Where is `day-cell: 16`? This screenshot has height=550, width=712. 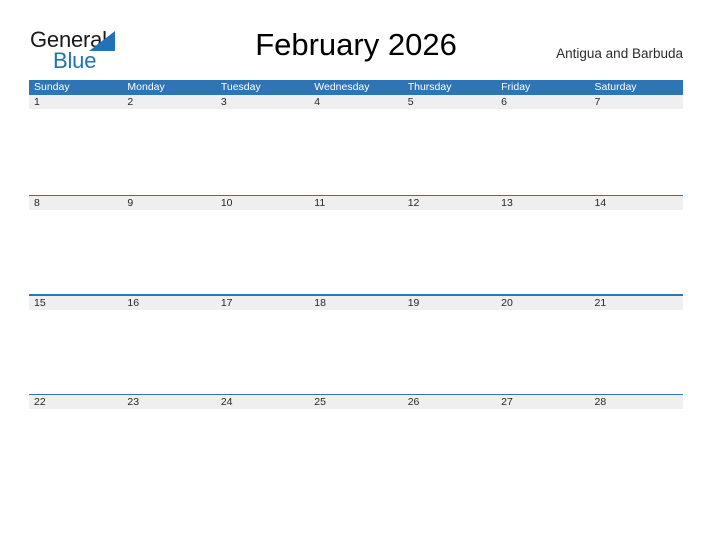
day-cell: 16 is located at coordinates (168, 303).